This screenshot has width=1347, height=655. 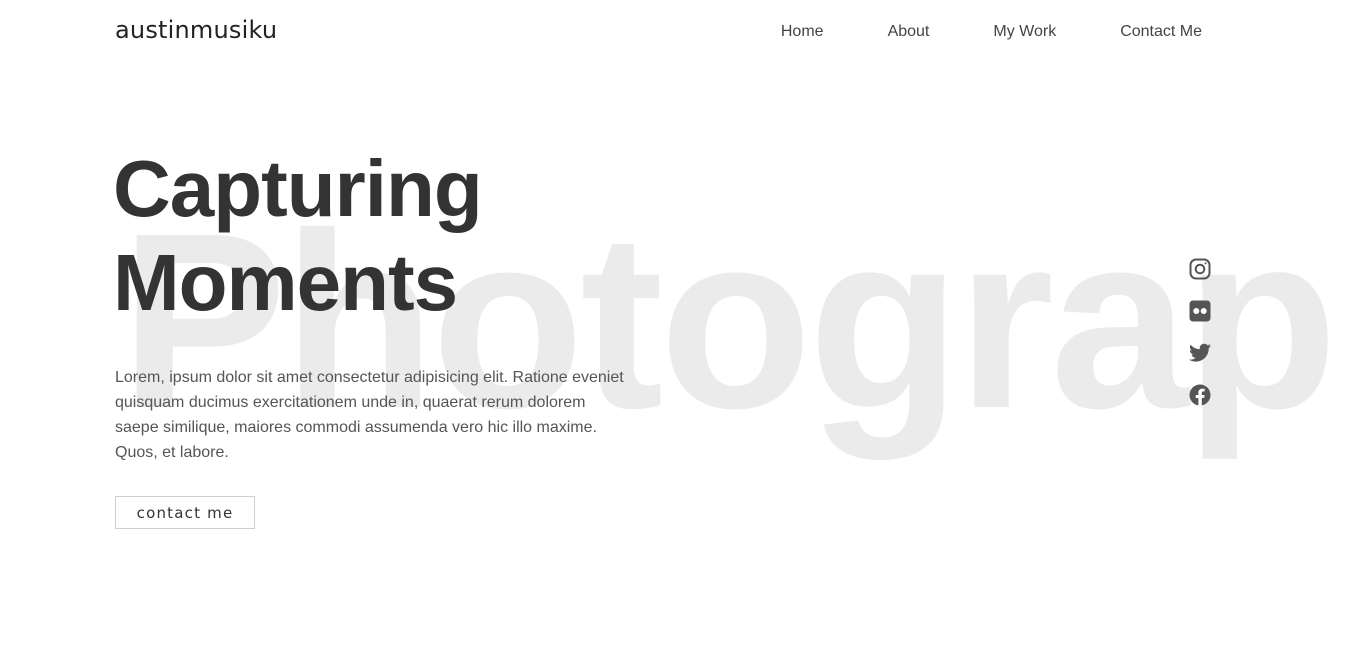 What do you see at coordinates (1024, 32) in the screenshot?
I see `nav-my-work: My Work` at bounding box center [1024, 32].